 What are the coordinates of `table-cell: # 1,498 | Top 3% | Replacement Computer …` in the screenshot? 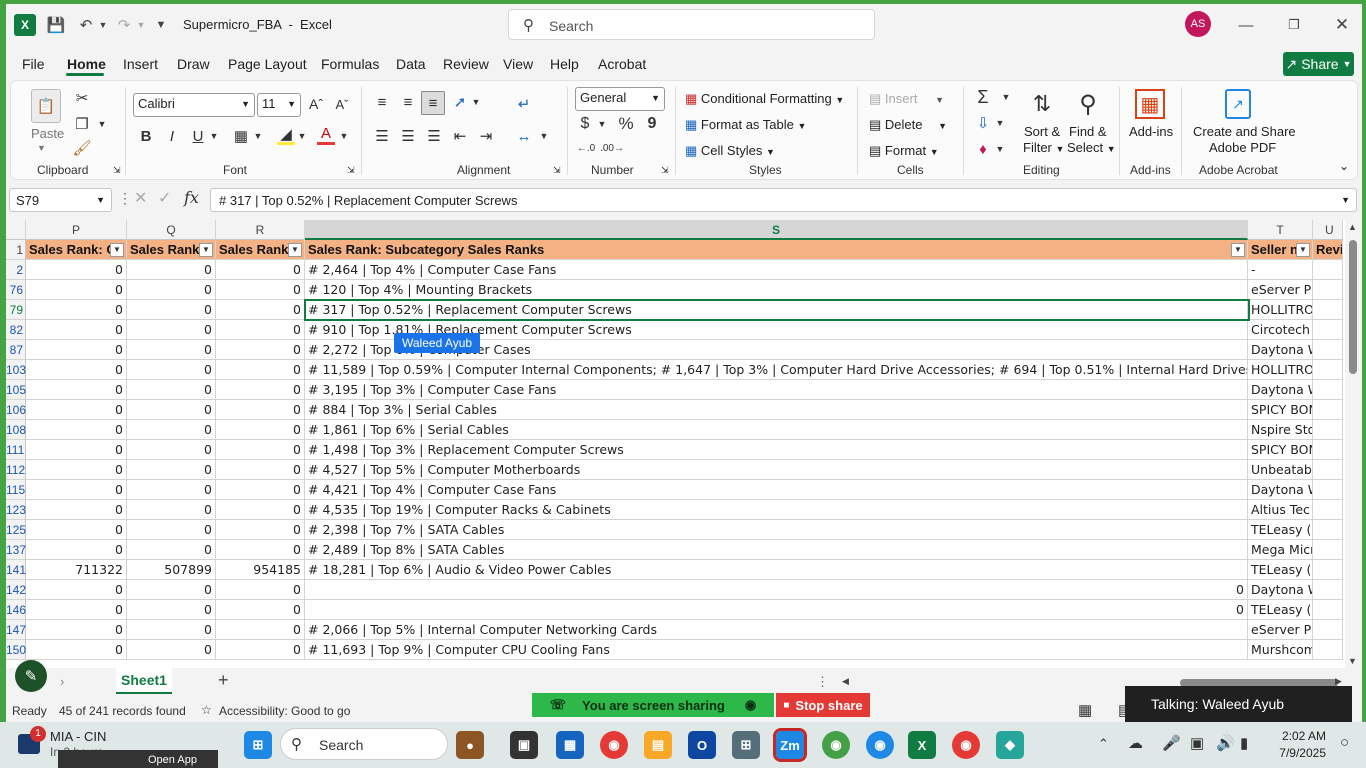 It's located at (776, 450).